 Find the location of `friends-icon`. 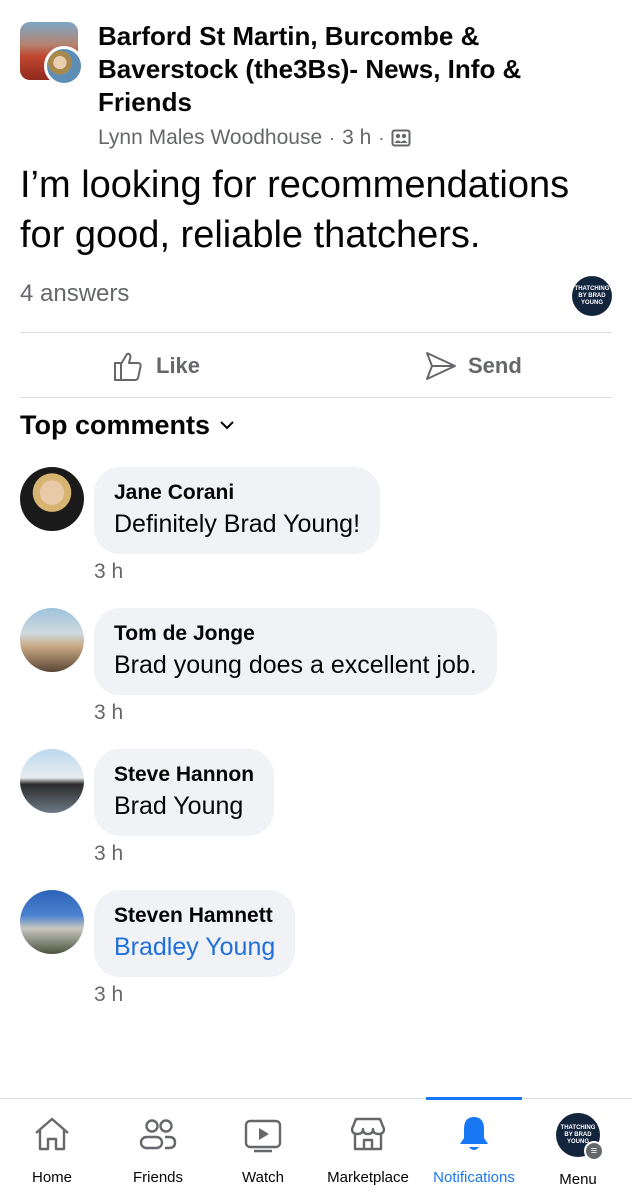

friends-icon is located at coordinates (158, 1134).